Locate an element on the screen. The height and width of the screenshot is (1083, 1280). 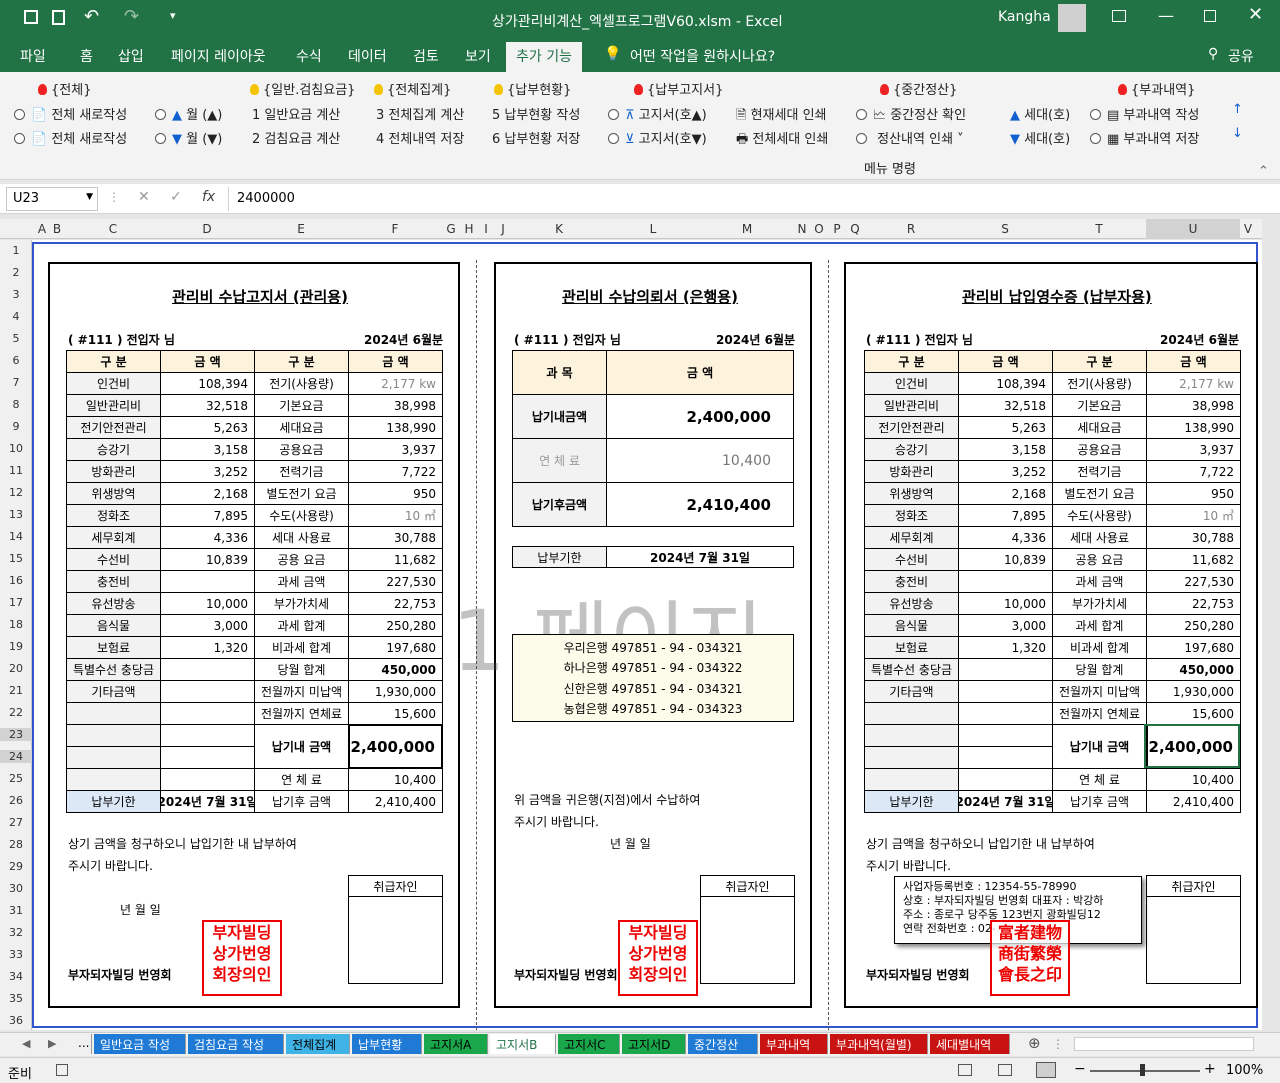
column-header: R is located at coordinates (911, 229).